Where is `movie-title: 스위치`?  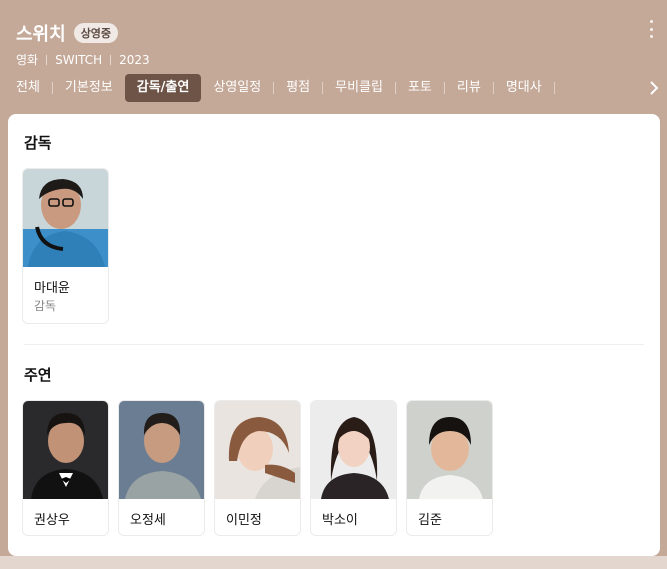 movie-title: 스위치 is located at coordinates (41, 34).